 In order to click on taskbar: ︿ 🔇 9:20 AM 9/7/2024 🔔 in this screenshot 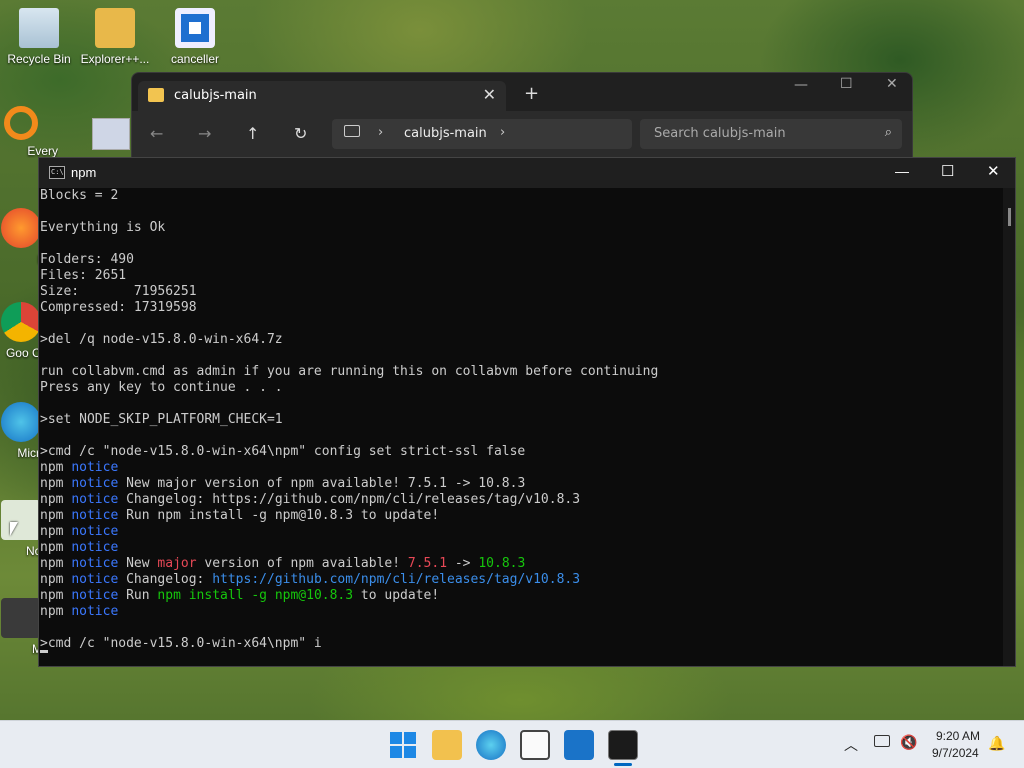, I will do `click(512, 744)`.